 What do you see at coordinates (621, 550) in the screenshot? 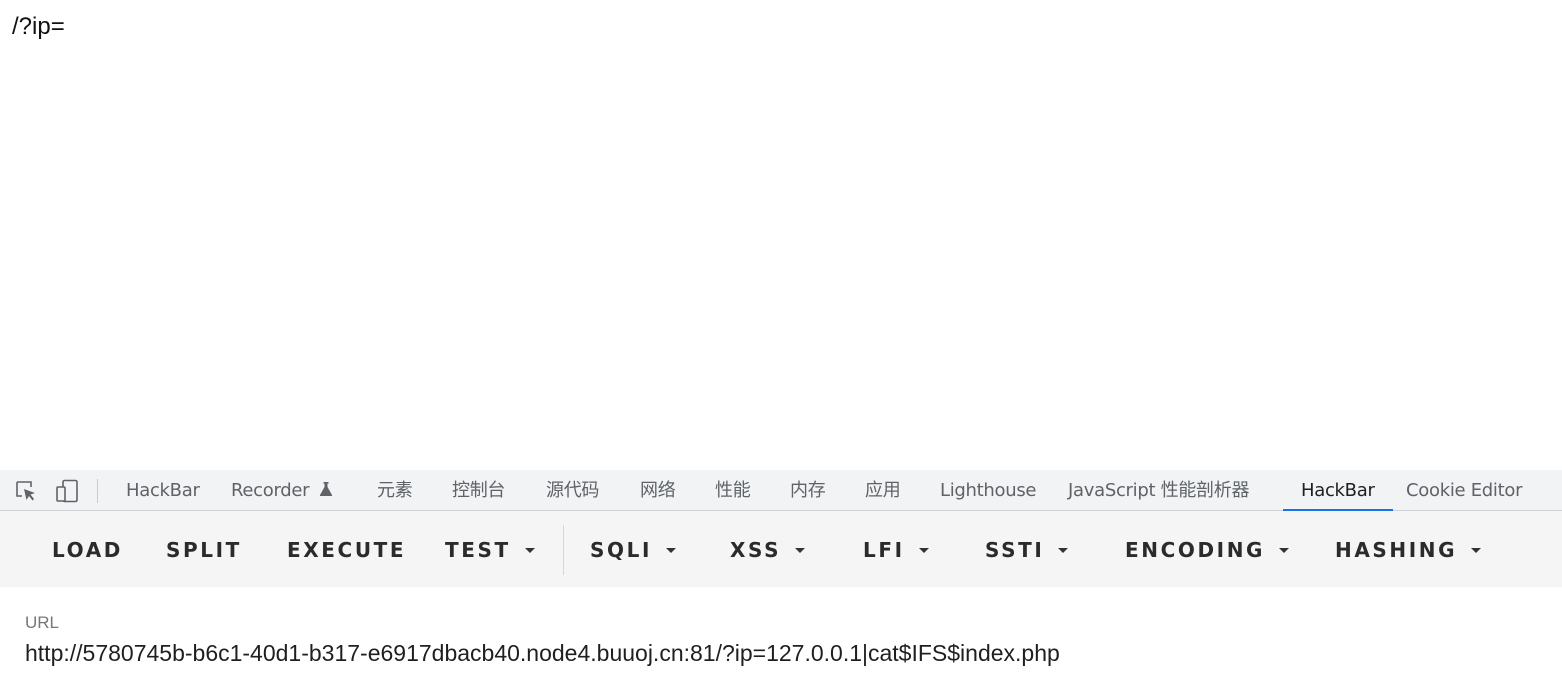
I see `button-label: SQLI` at bounding box center [621, 550].